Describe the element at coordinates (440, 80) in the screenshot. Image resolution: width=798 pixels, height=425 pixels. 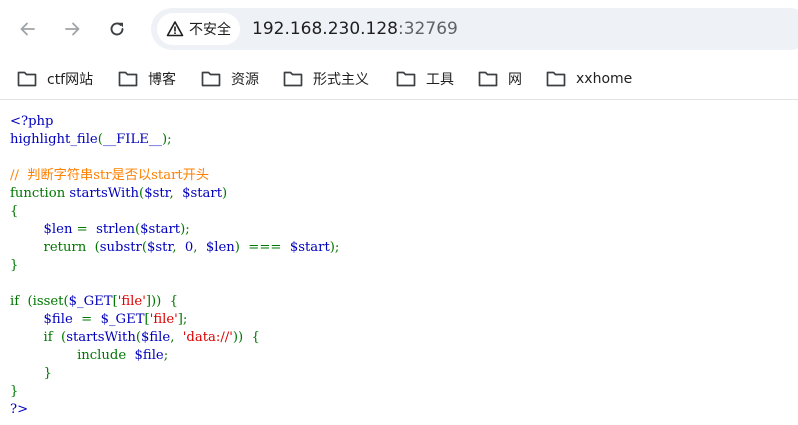
I see `bookmark-label: 工具` at that location.